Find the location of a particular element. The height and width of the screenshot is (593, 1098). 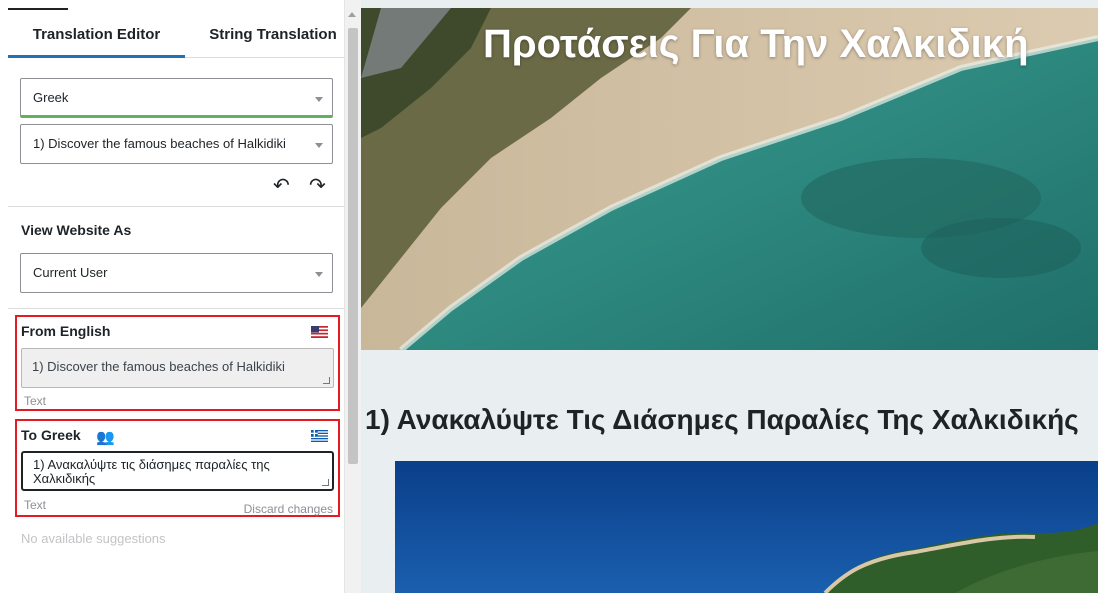

view-website-as-label: View Website As is located at coordinates (76, 230).